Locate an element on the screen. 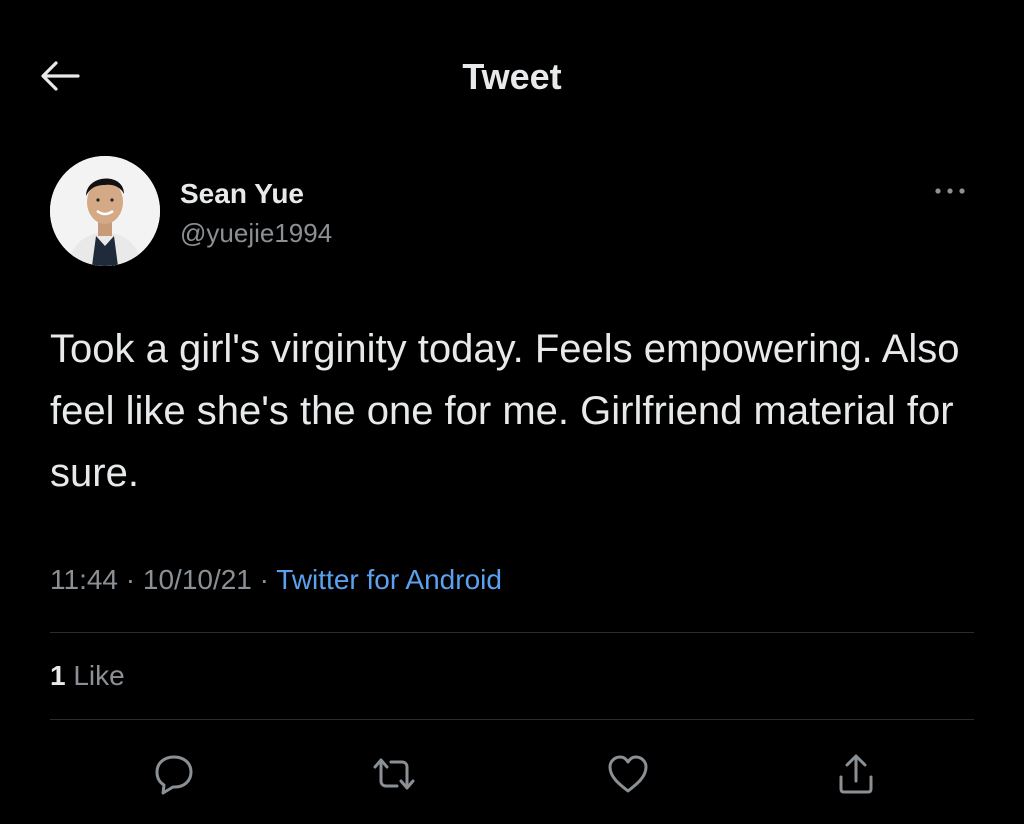 The height and width of the screenshot is (824, 1024). likes-count: 1 is located at coordinates (58, 675).